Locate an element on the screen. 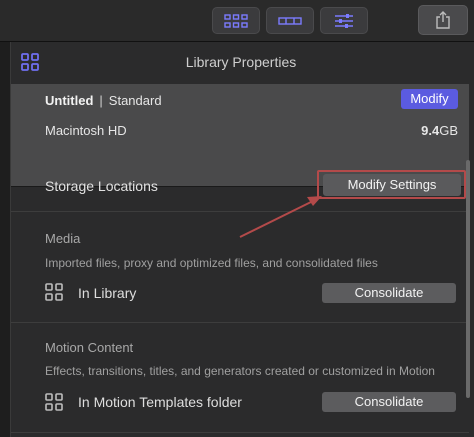 This screenshot has height=437, width=474. library-grid-button is located at coordinates (236, 20).